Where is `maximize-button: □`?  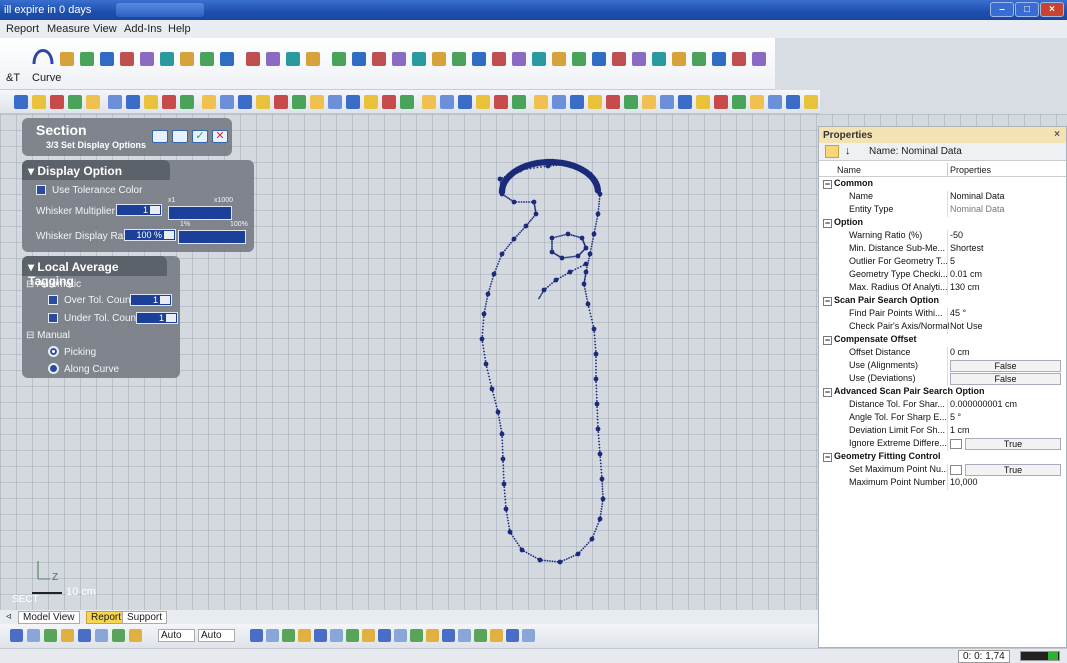 maximize-button: □ is located at coordinates (1027, 9).